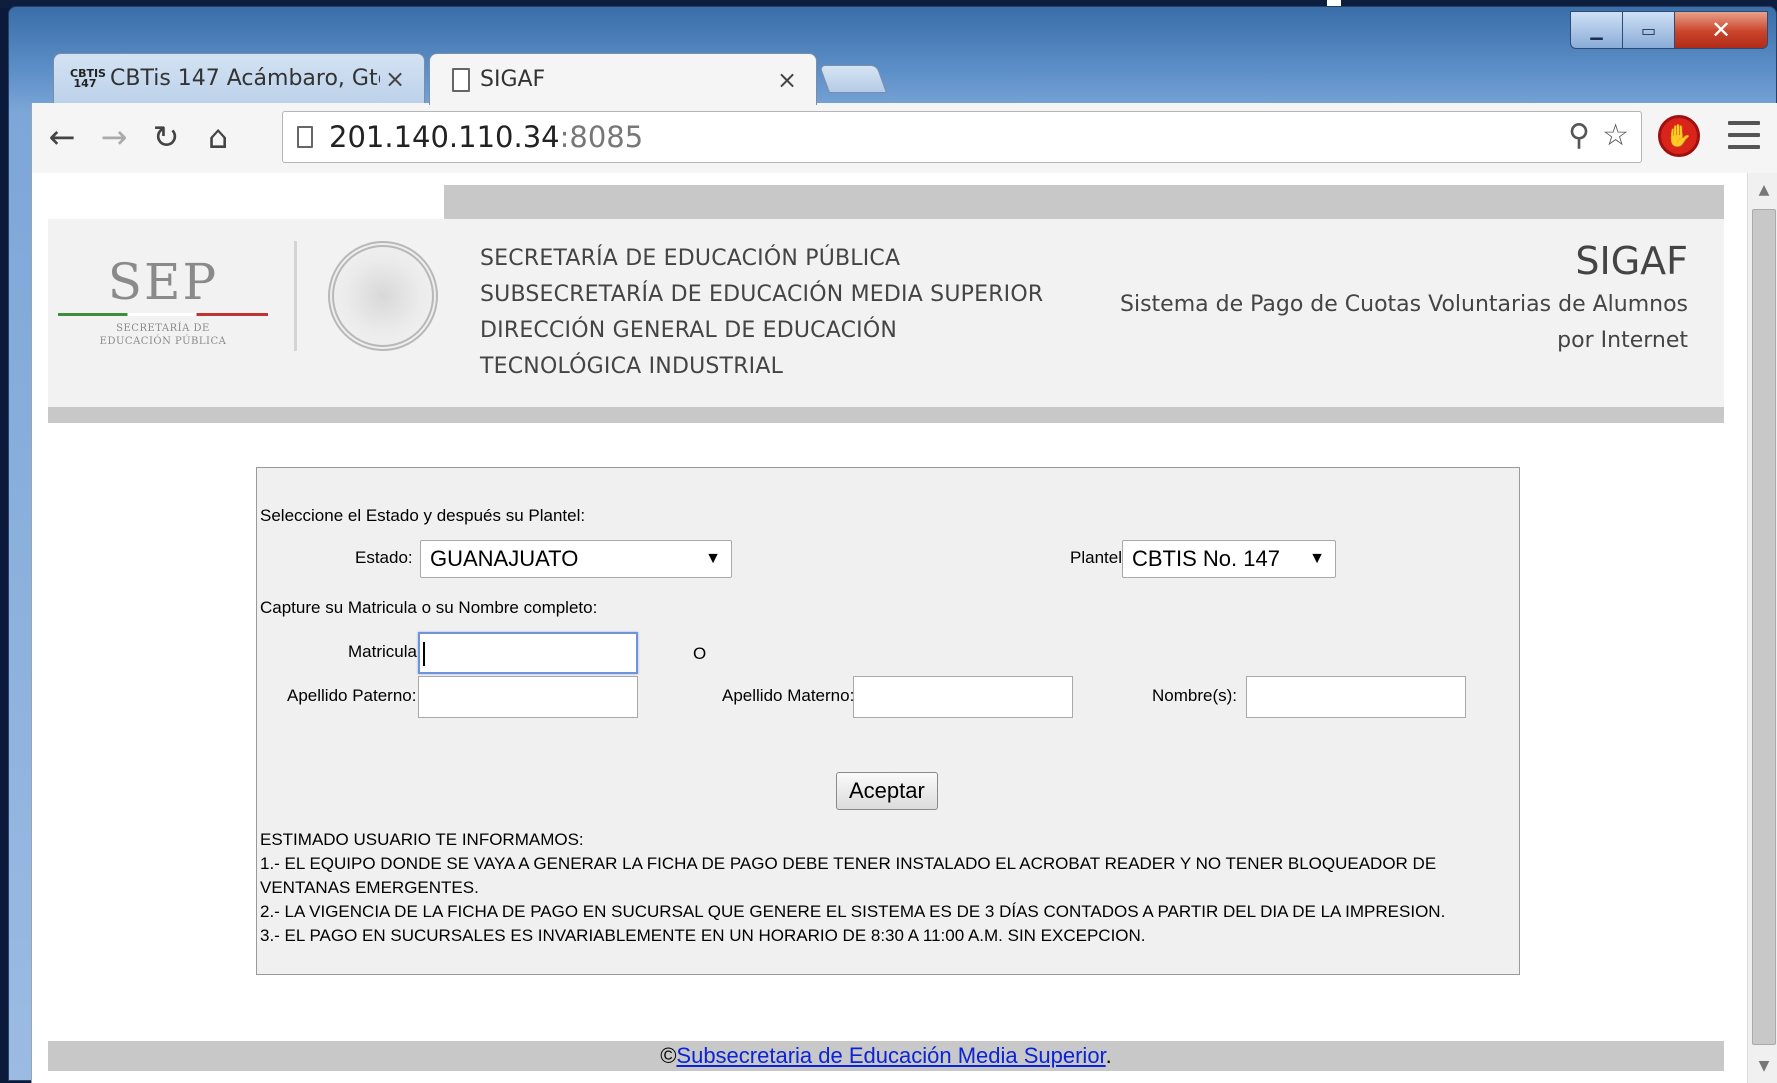 This screenshot has height=1083, width=1777. Describe the element at coordinates (1206, 558) in the screenshot. I see `plantel-selected-value: CBTIS No. 147` at that location.